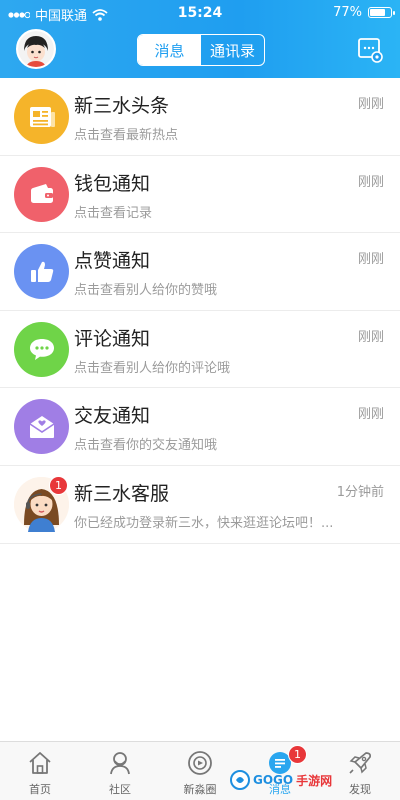 The image size is (400, 800). I want to click on message-contacts-switch: 消息 通讯录, so click(201, 50).